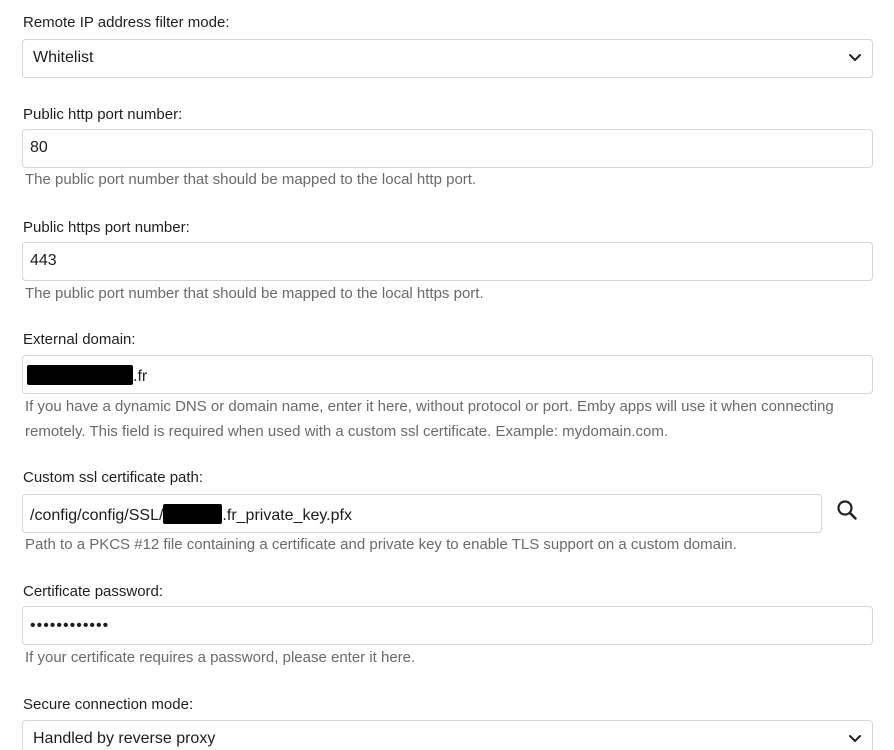 This screenshot has width=894, height=750. What do you see at coordinates (447, 261) in the screenshot?
I see `https-port-input: 443` at bounding box center [447, 261].